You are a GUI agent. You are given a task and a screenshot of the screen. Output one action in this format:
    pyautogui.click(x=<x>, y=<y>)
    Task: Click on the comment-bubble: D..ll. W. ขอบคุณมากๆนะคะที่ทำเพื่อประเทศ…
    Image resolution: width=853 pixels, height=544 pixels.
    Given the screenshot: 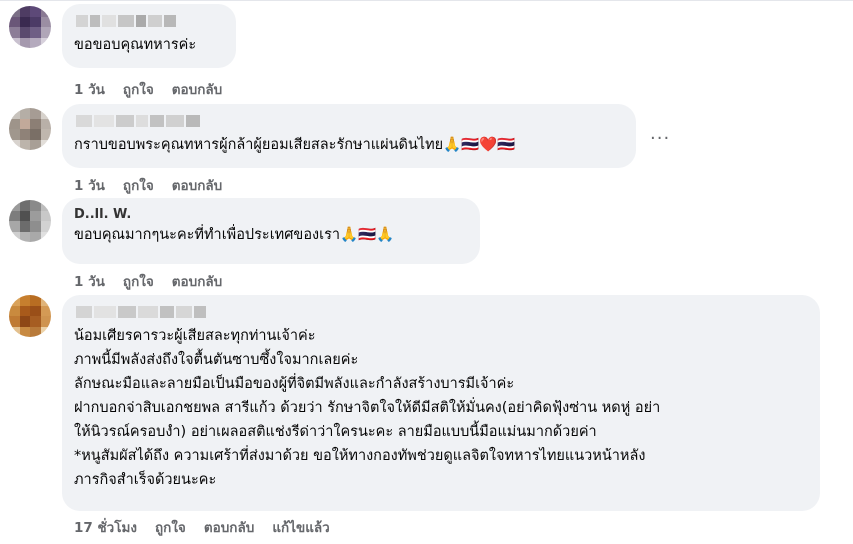 What is the action you would take?
    pyautogui.click(x=271, y=231)
    